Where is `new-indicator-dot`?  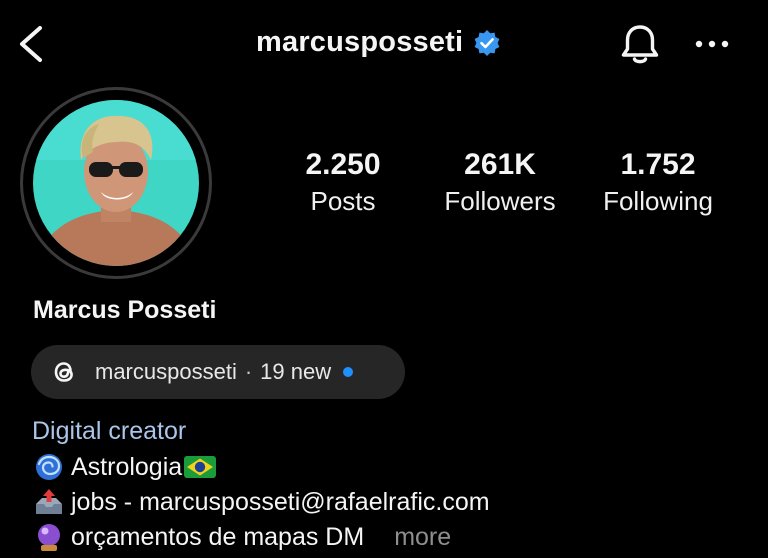 new-indicator-dot is located at coordinates (348, 372).